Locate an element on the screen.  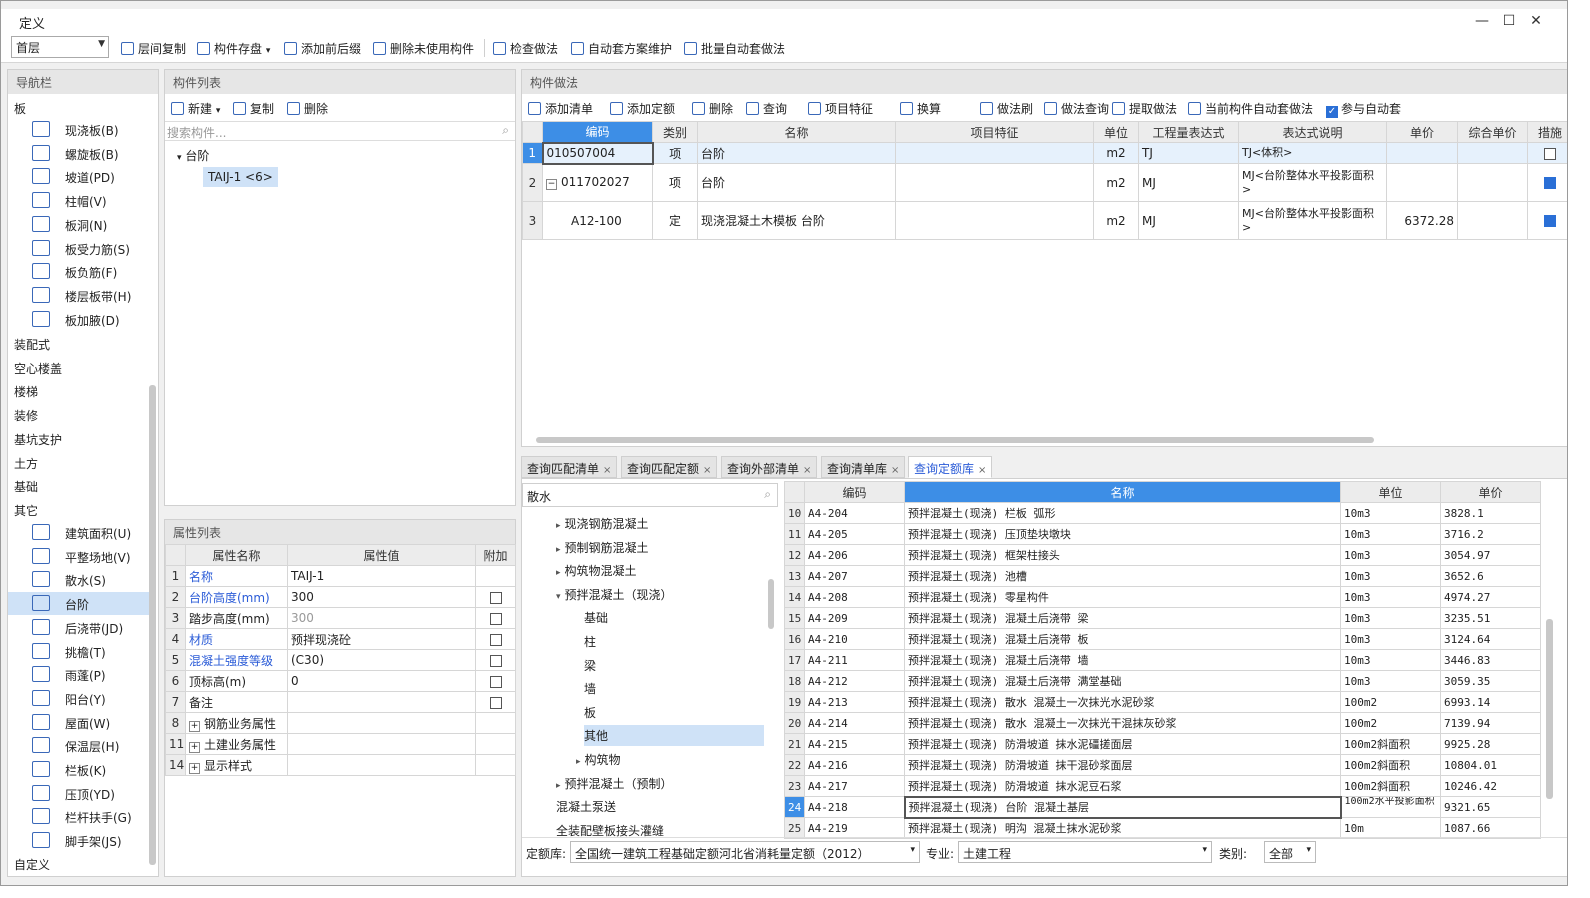
property-row: 2 台阶高度(mm) 300 is located at coordinates (340, 597).